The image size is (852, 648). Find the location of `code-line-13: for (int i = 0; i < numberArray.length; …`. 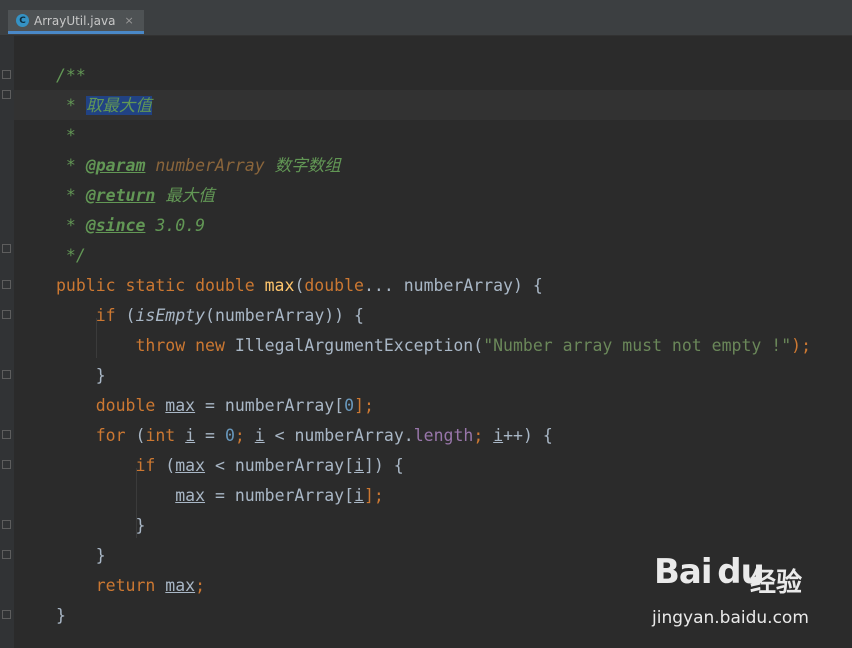

code-line-13: for (int i = 0; i < numberArray.length; … is located at coordinates (324, 435).